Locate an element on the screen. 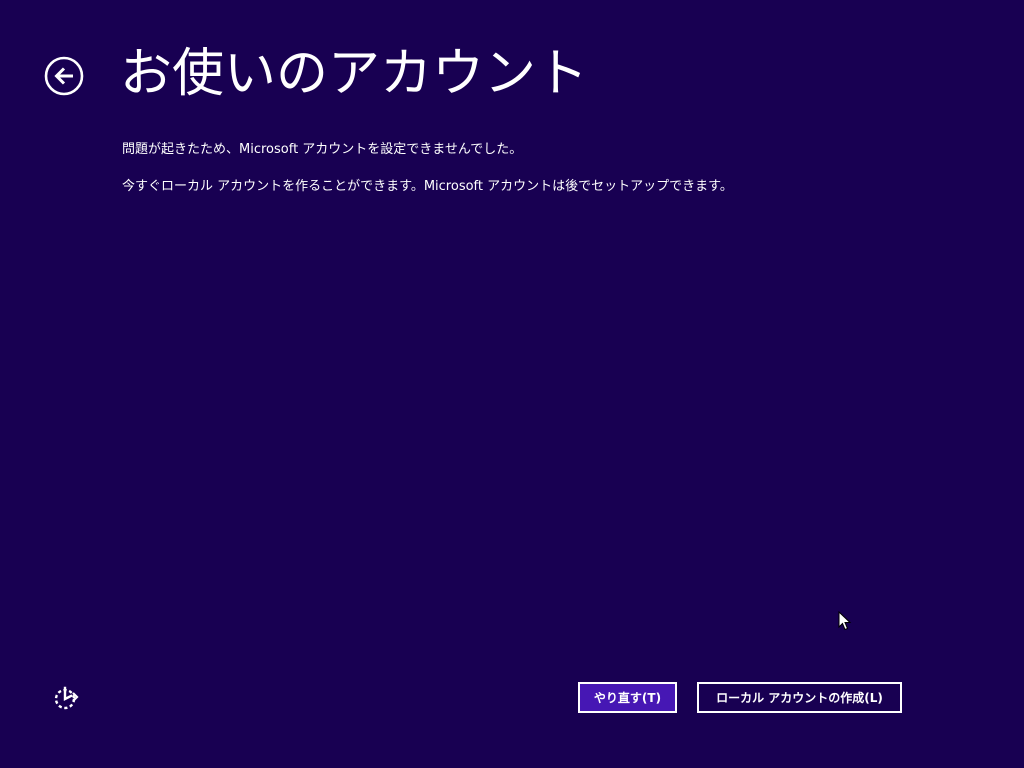 The image size is (1024, 768). create-local-account-button: ローカル アカウントの作成(L) is located at coordinates (799, 697).